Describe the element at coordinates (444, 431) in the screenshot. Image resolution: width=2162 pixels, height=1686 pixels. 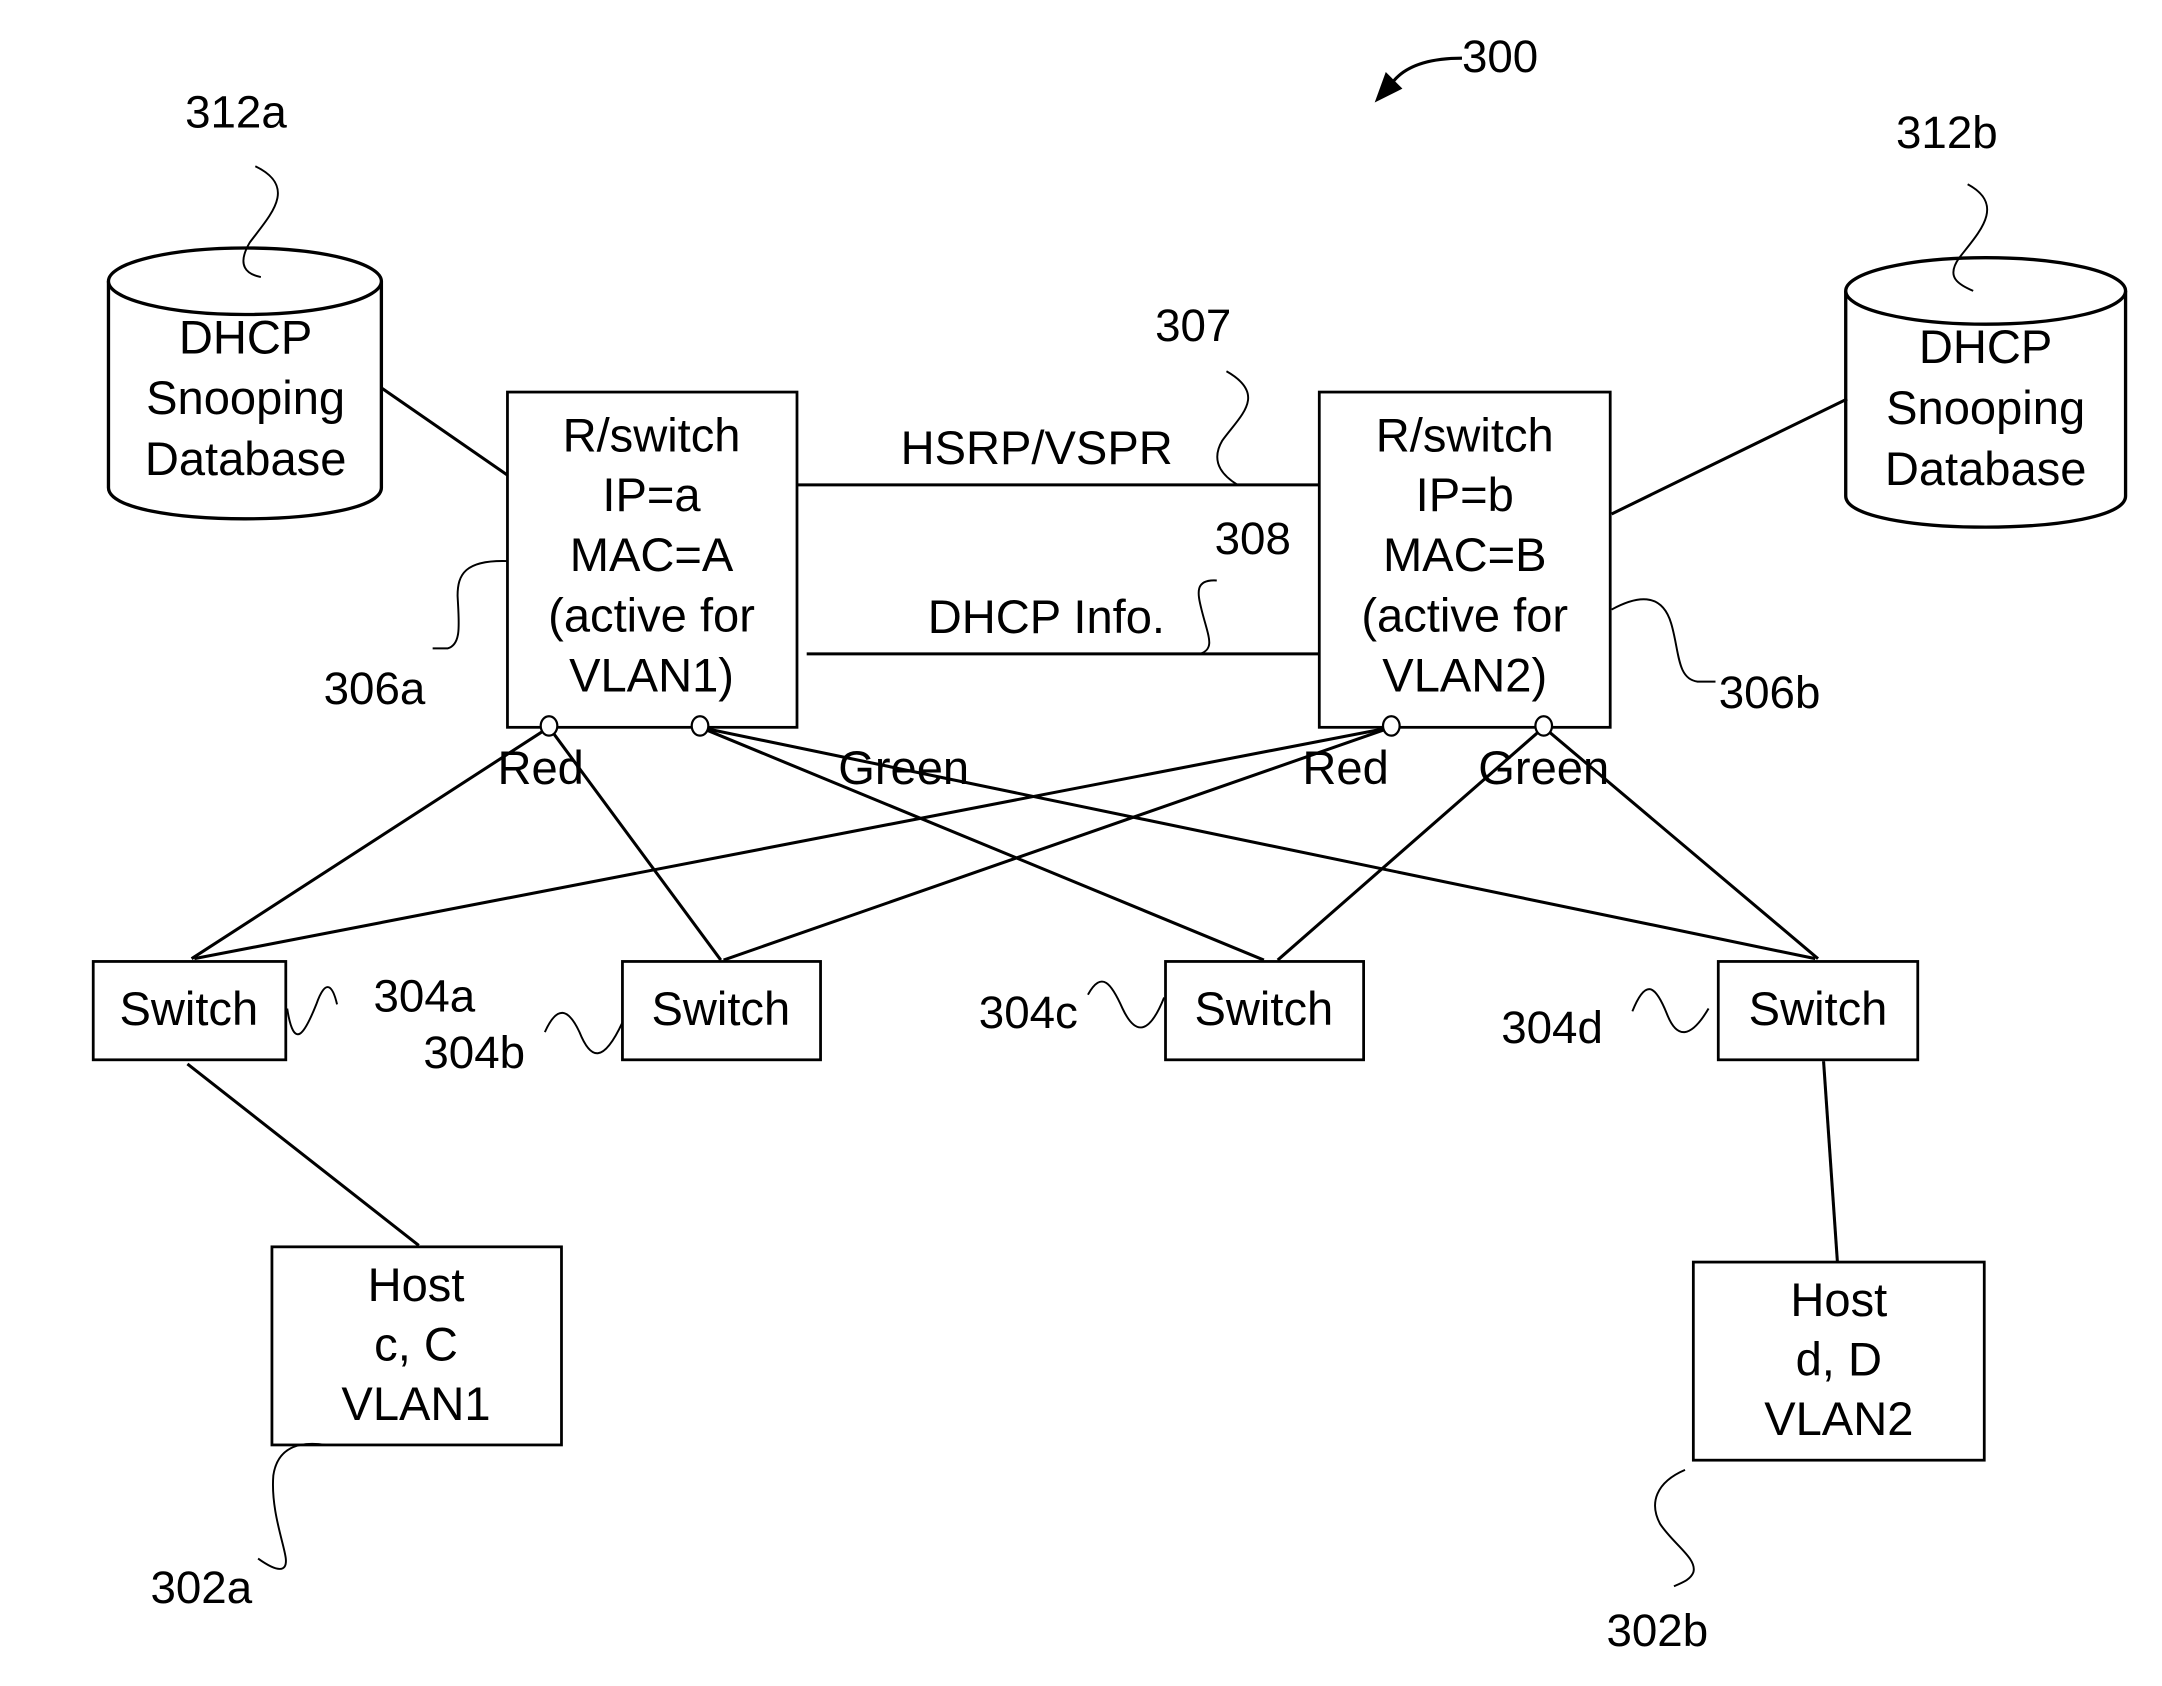
I see `db-link-left` at that location.